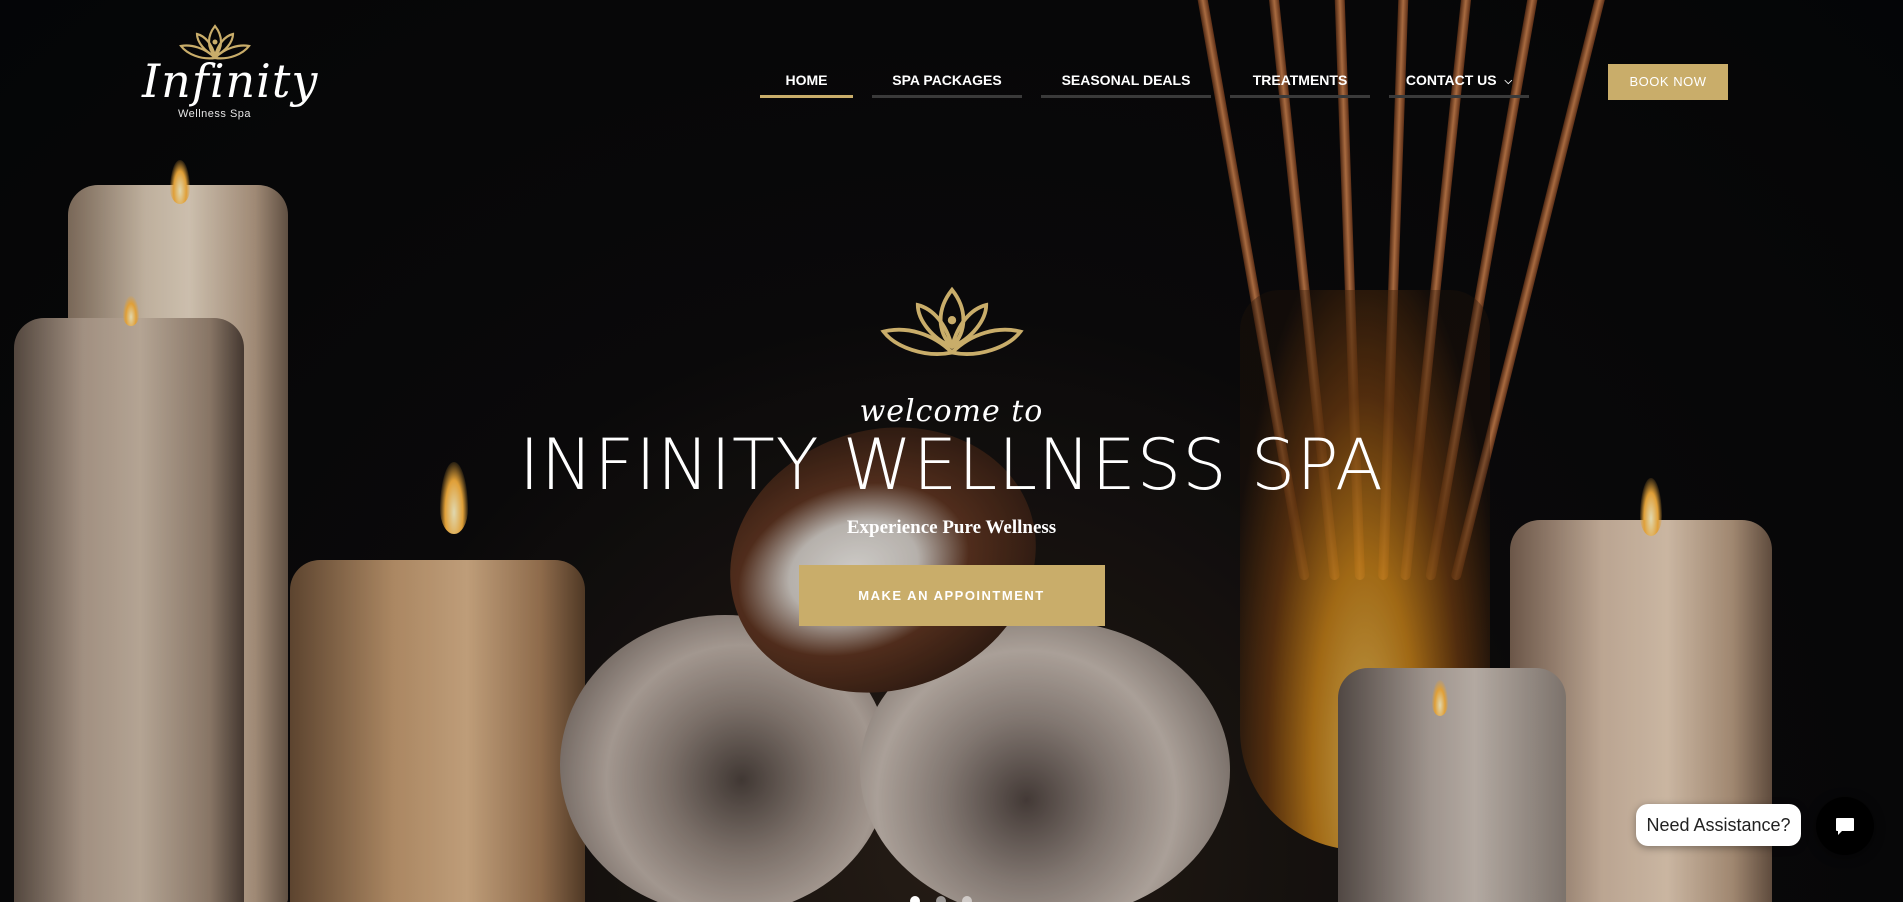  Describe the element at coordinates (1451, 80) in the screenshot. I see `nav-item-label: CONTACT US` at that location.